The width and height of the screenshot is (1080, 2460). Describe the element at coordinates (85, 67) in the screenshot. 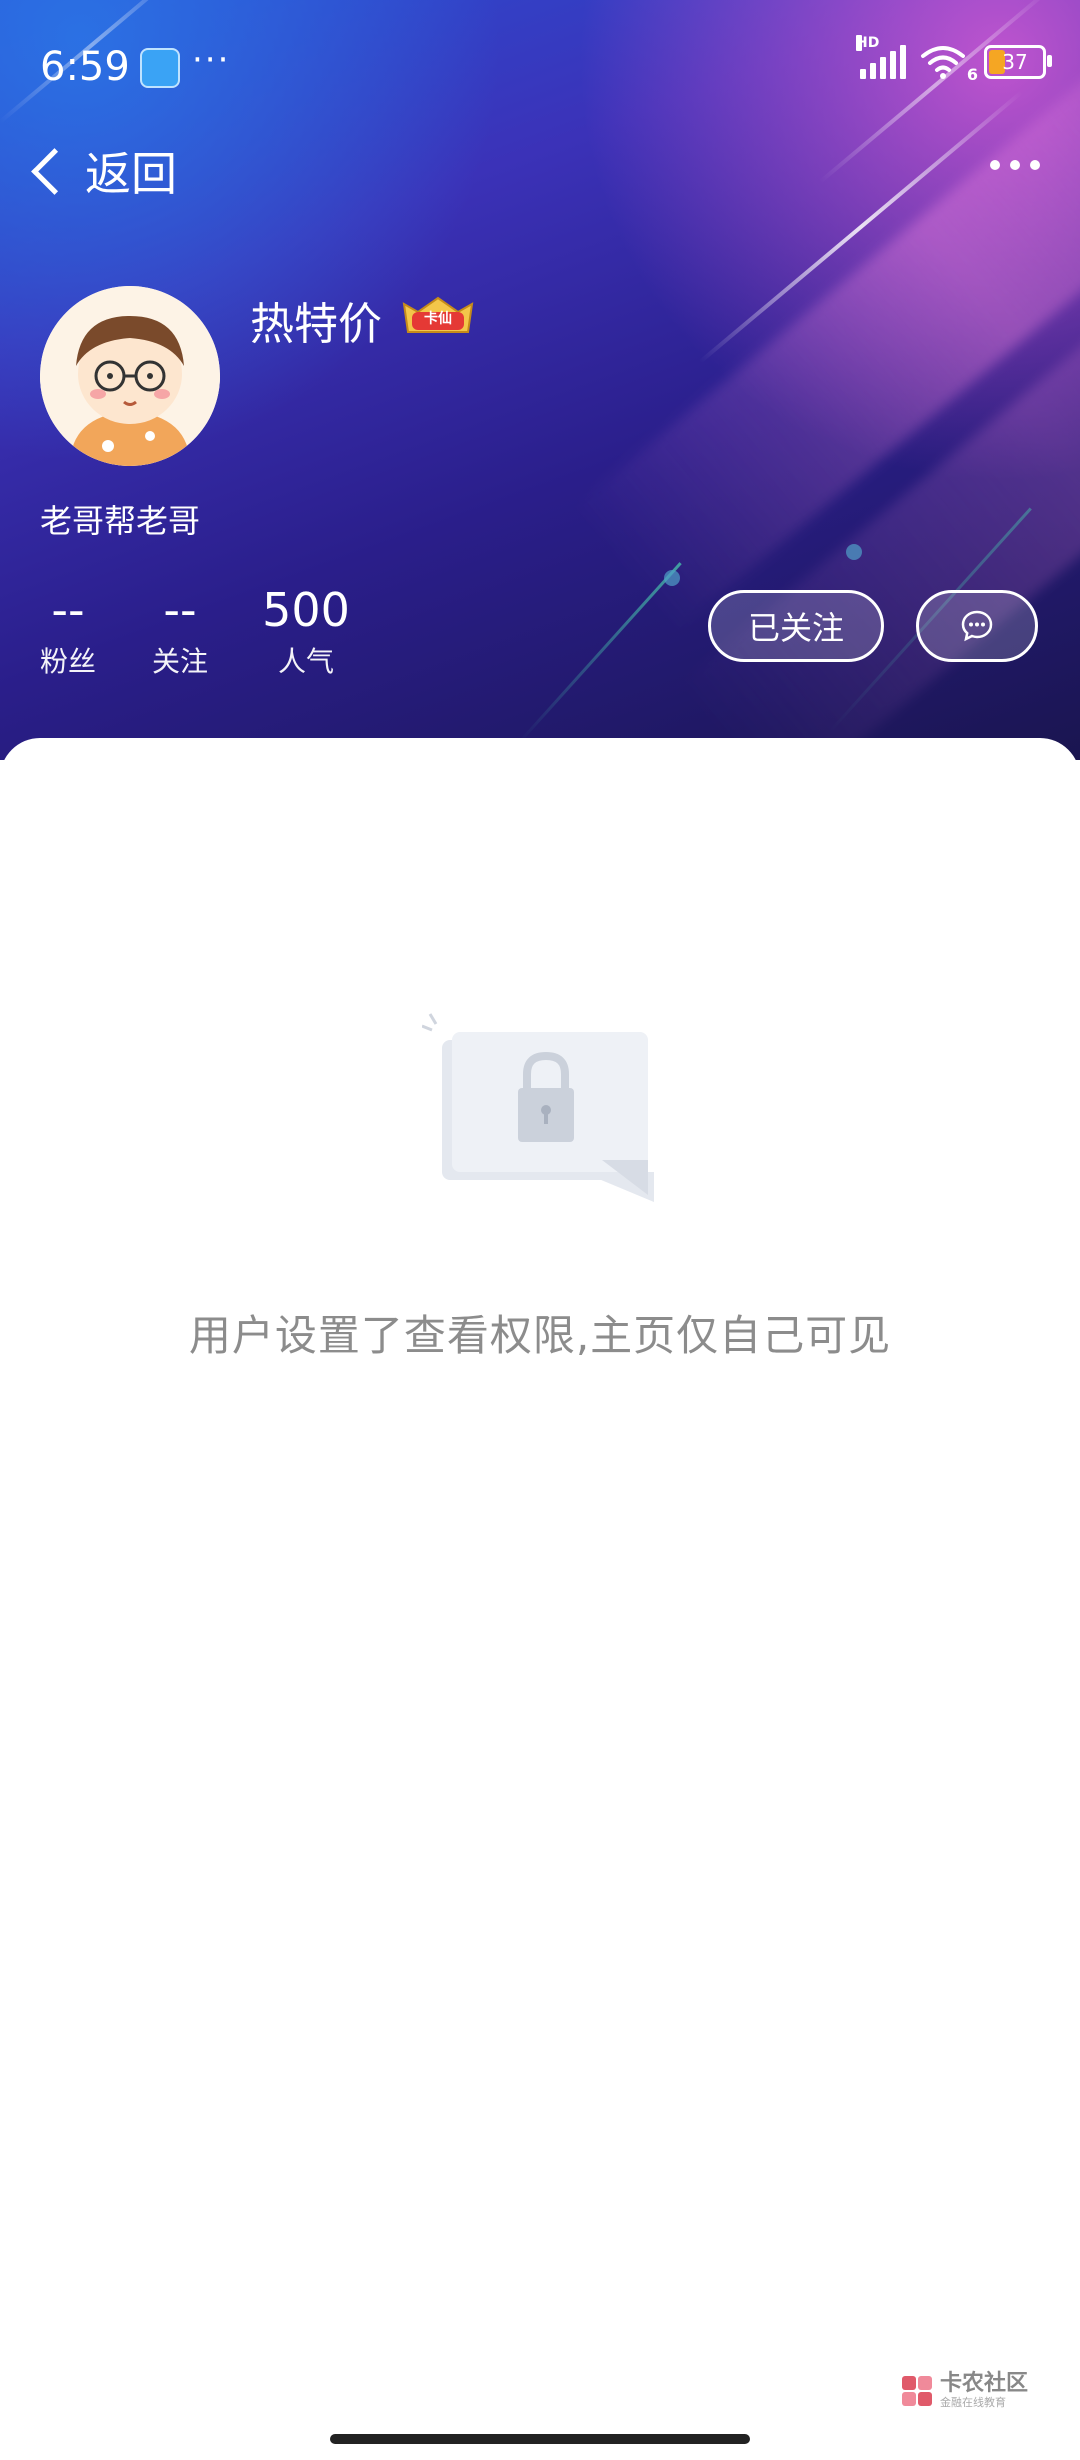

I see `status-time: 6:59` at that location.